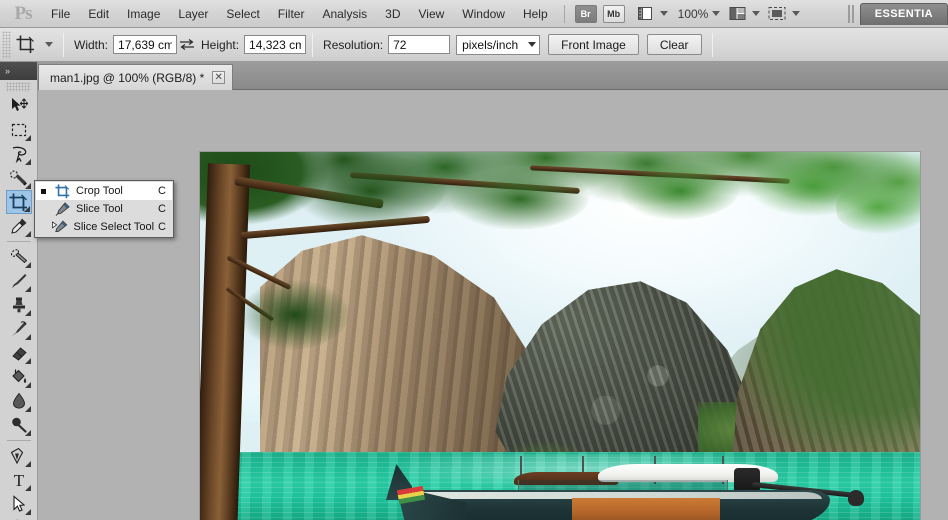 The width and height of the screenshot is (948, 520). I want to click on menu-image: Image, so click(143, 14).